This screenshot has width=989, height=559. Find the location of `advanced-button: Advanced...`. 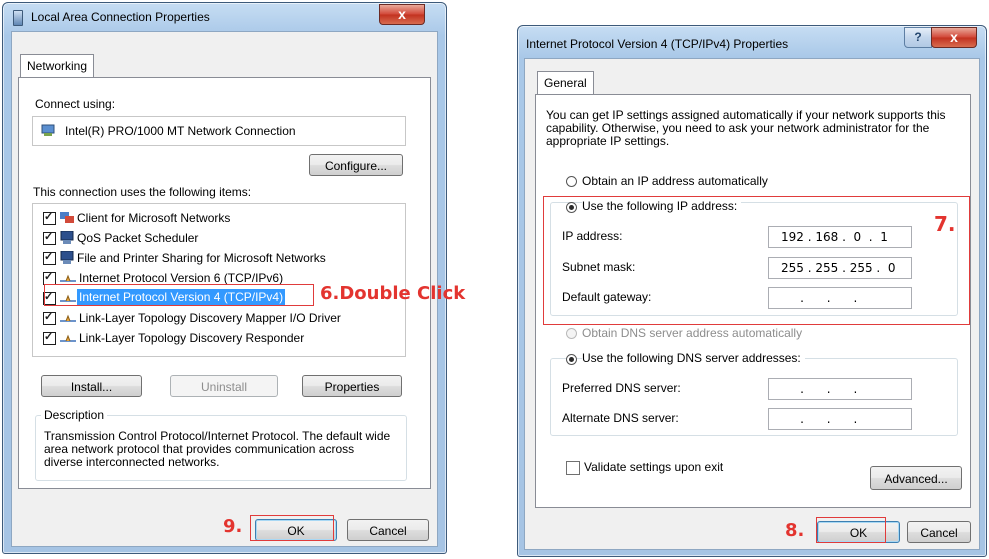

advanced-button: Advanced... is located at coordinates (916, 478).